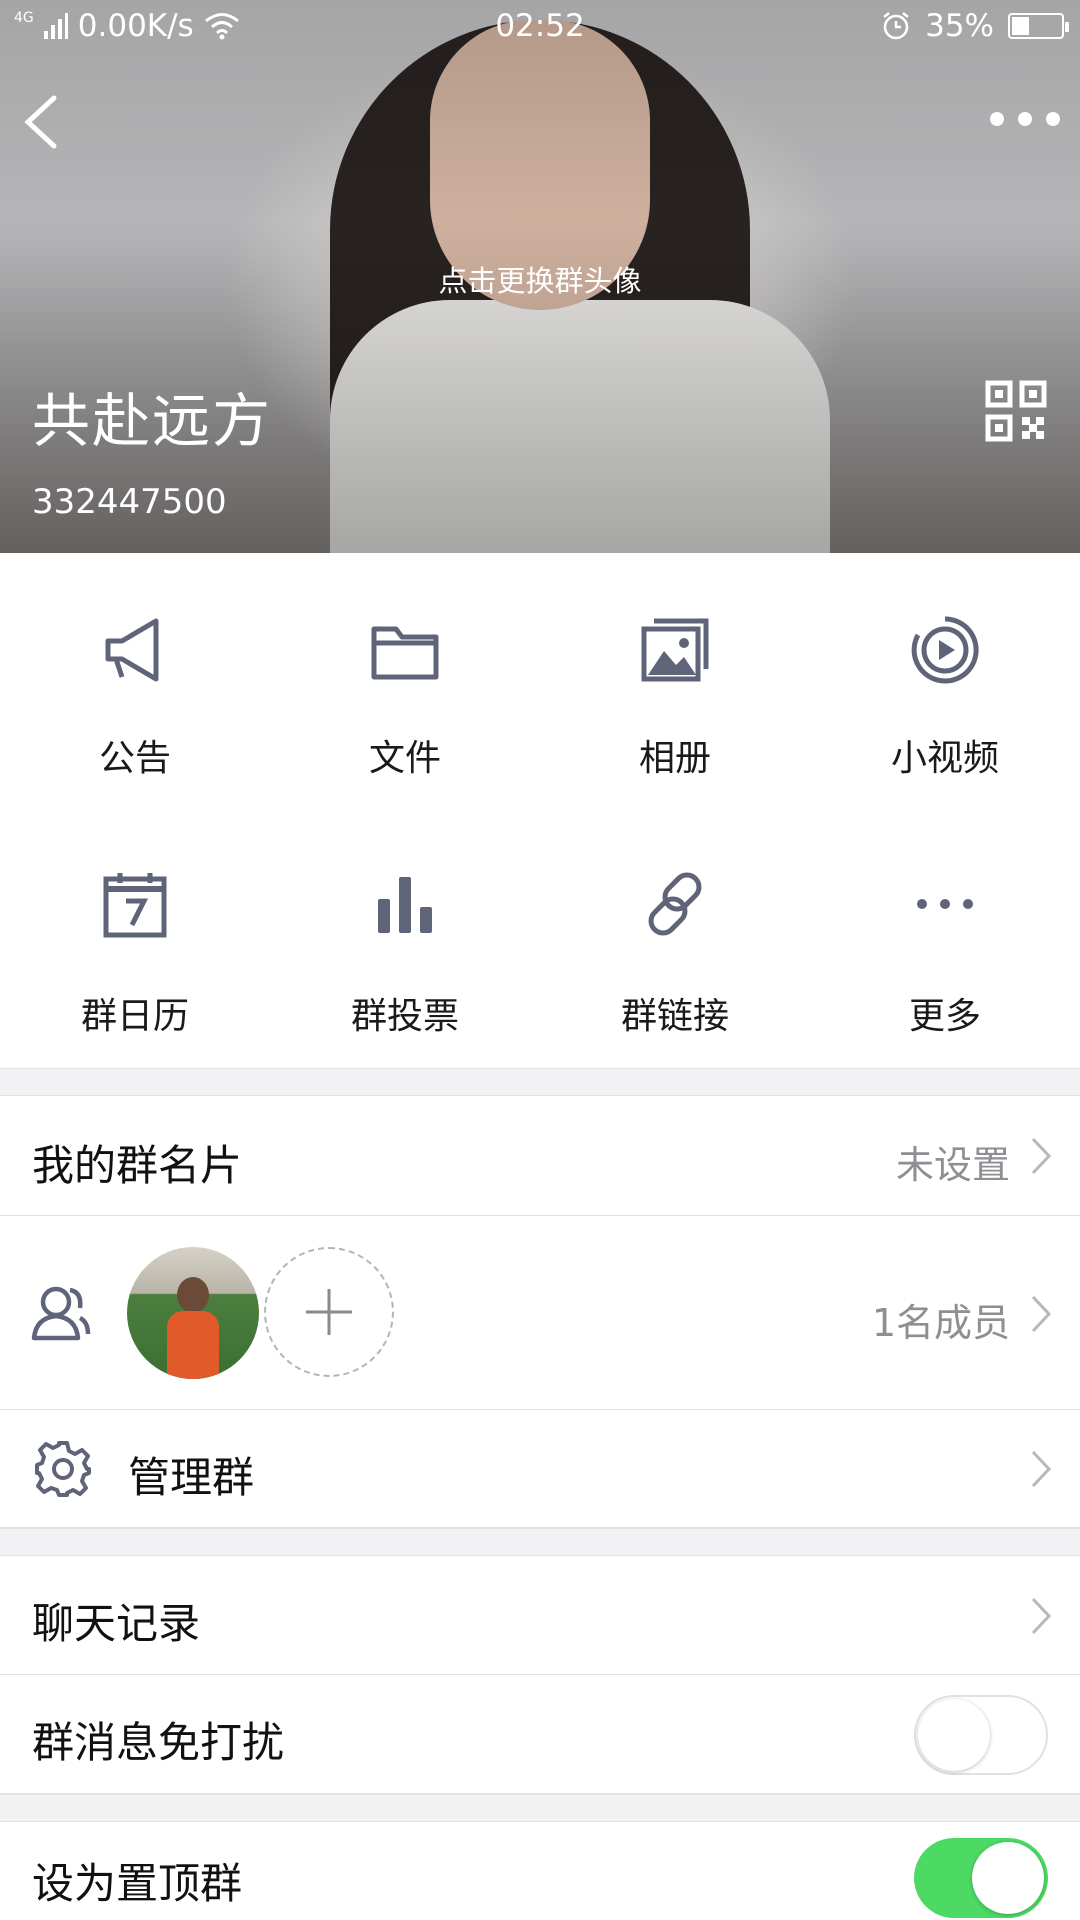 The image size is (1080, 1920). What do you see at coordinates (43, 122) in the screenshot?
I see `back-arrow-icon` at bounding box center [43, 122].